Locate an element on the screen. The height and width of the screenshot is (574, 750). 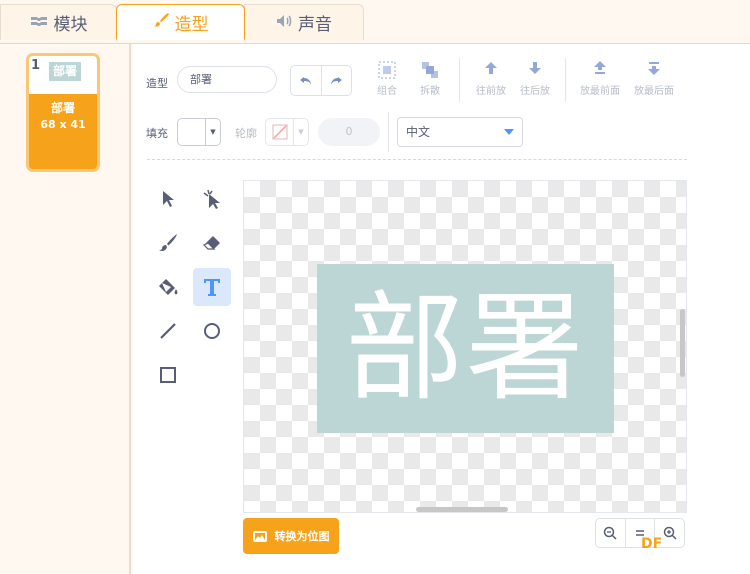
undo-button is located at coordinates (306, 80).